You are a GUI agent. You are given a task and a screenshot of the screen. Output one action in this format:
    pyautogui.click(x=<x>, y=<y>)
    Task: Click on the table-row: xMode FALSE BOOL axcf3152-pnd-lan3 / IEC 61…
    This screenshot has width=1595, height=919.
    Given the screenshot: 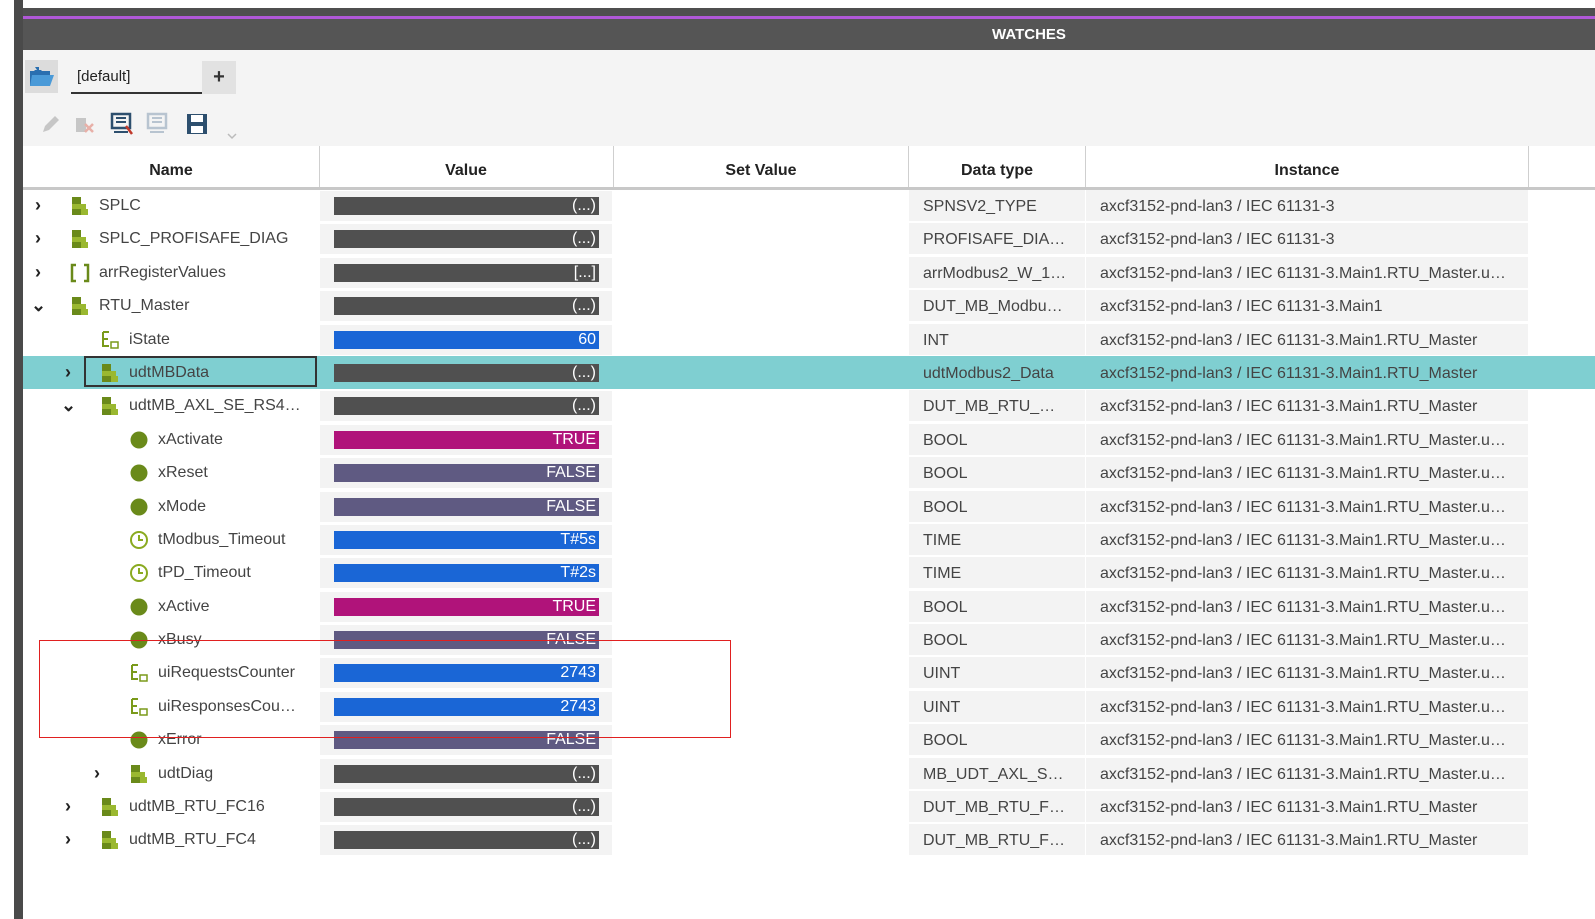 What is the action you would take?
    pyautogui.click(x=809, y=506)
    